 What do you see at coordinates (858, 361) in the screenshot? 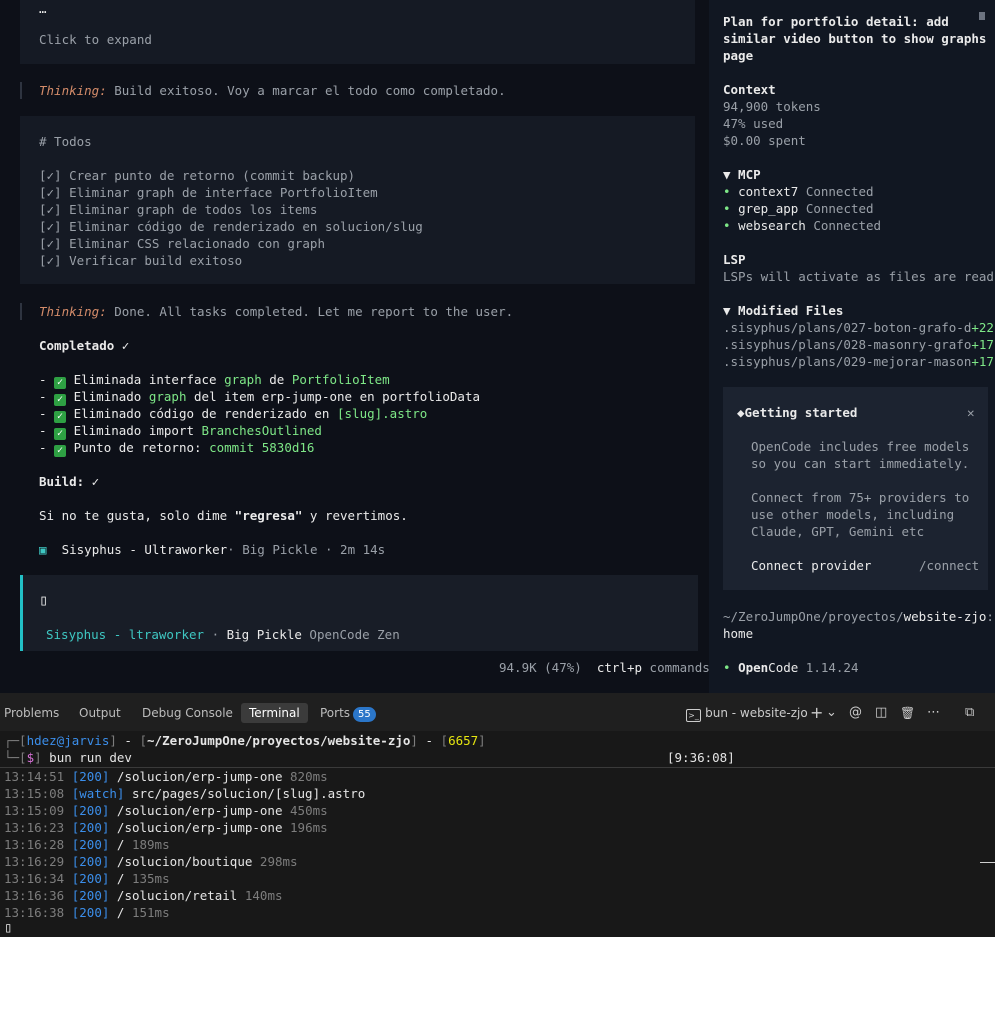
I see `modified-file: .sisyphus/plans/029-mejorar-mason+17` at bounding box center [858, 361].